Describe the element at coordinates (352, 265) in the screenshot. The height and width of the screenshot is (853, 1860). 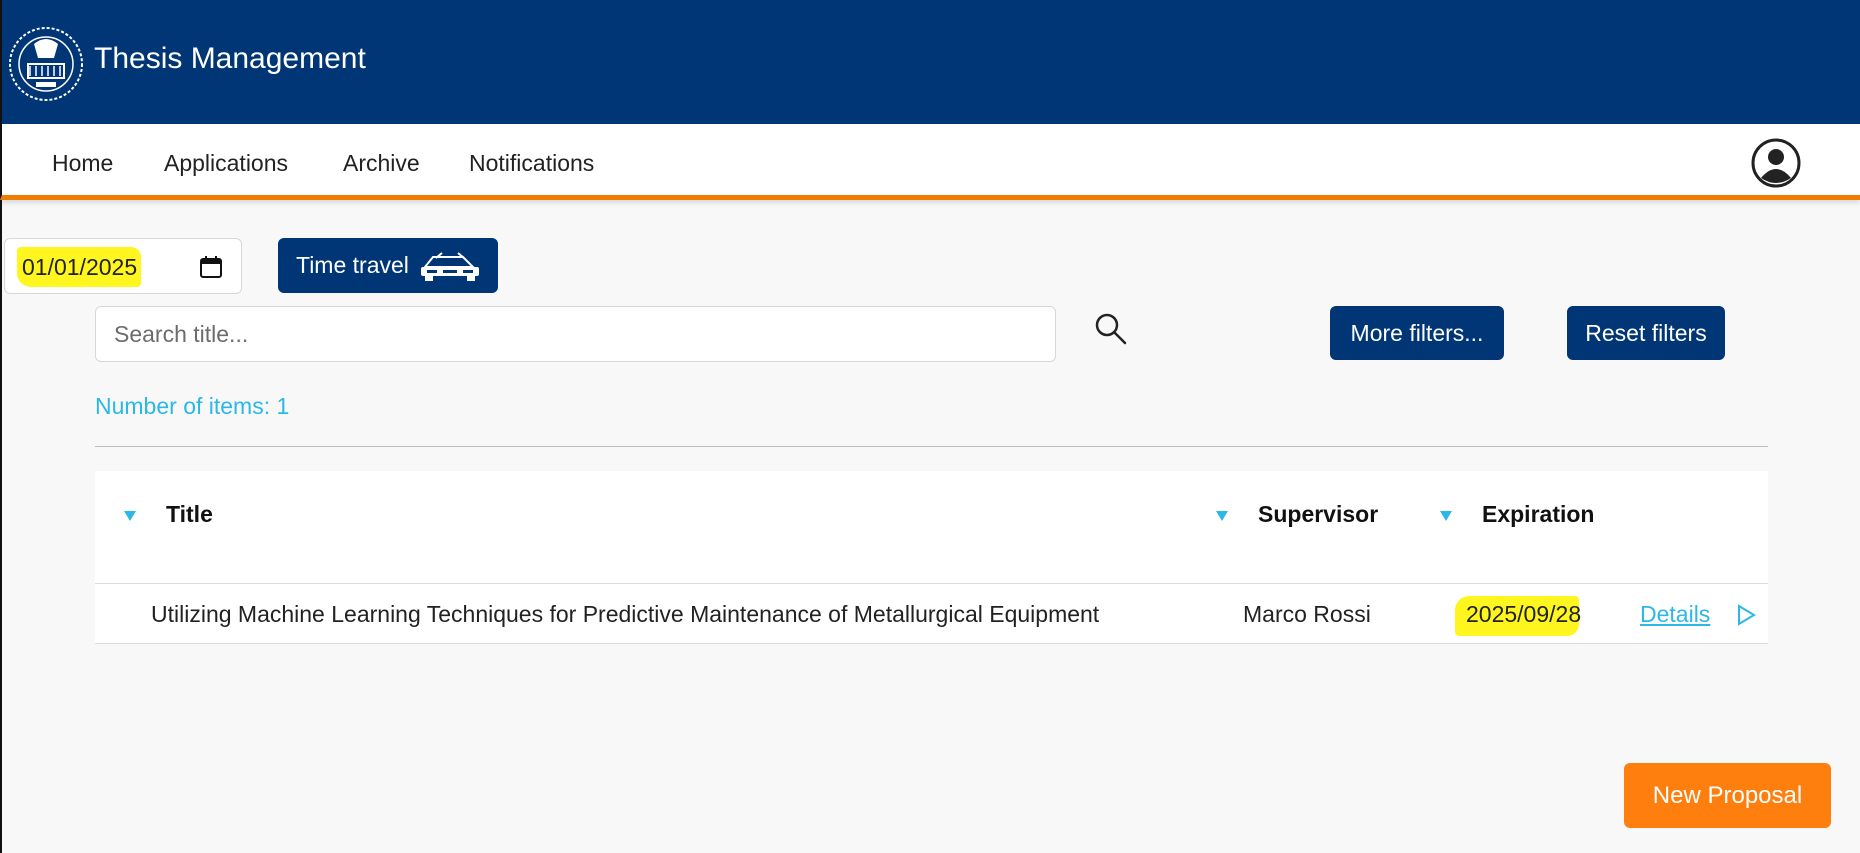
I see `time-travel-label: Time travel` at that location.